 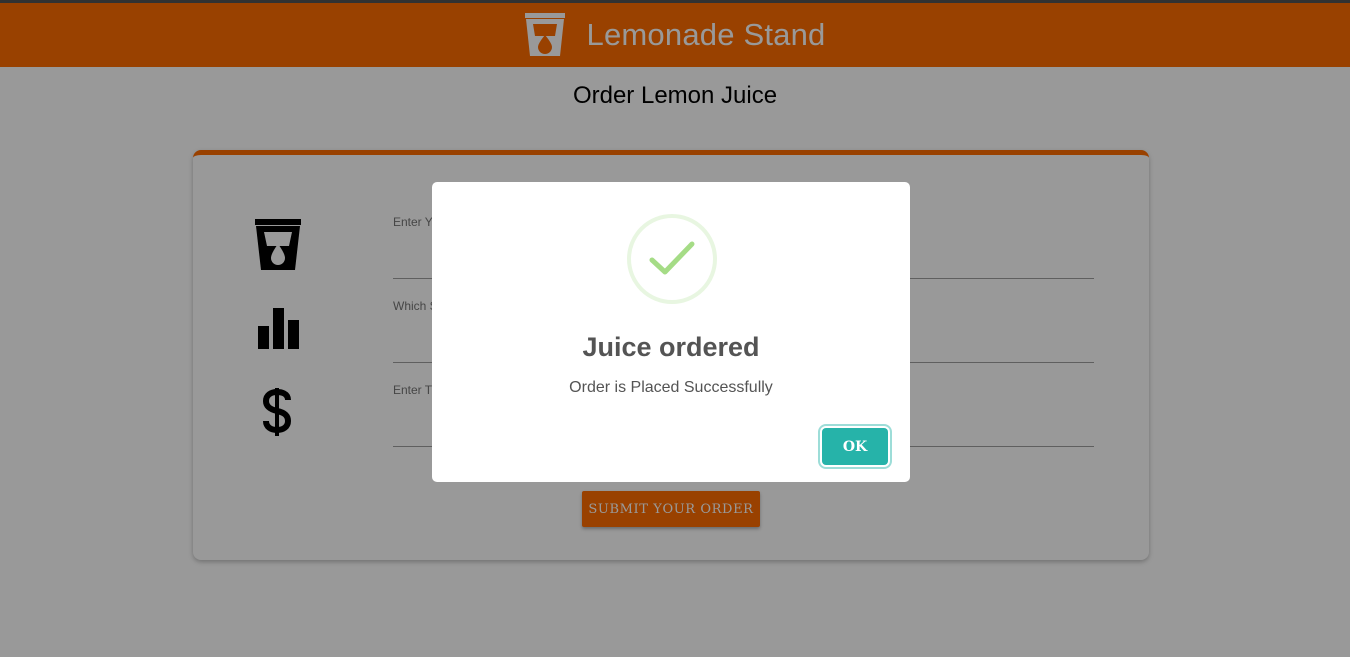 What do you see at coordinates (855, 446) in the screenshot?
I see `ok-button: OK` at bounding box center [855, 446].